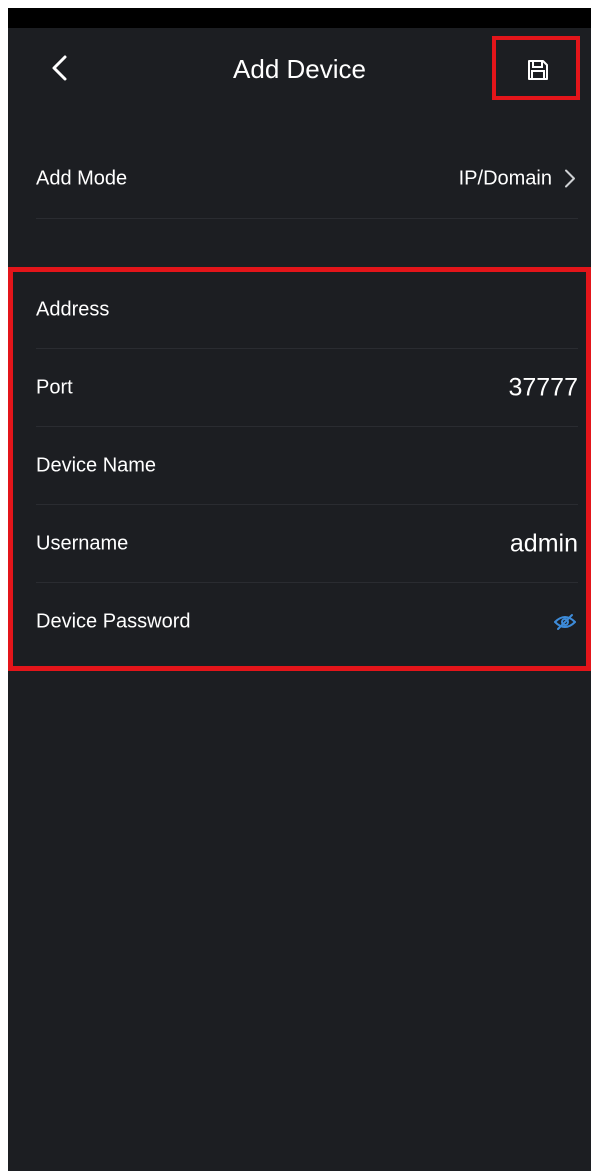  I want to click on header: Add Device, so click(299, 68).